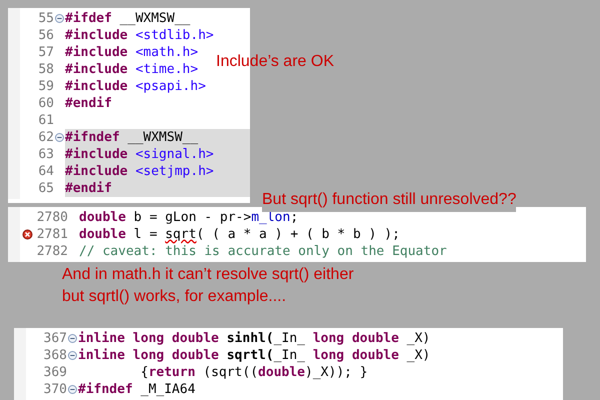 This screenshot has height=400, width=600. What do you see at coordinates (45, 121) in the screenshot?
I see `line-number: 61` at bounding box center [45, 121].